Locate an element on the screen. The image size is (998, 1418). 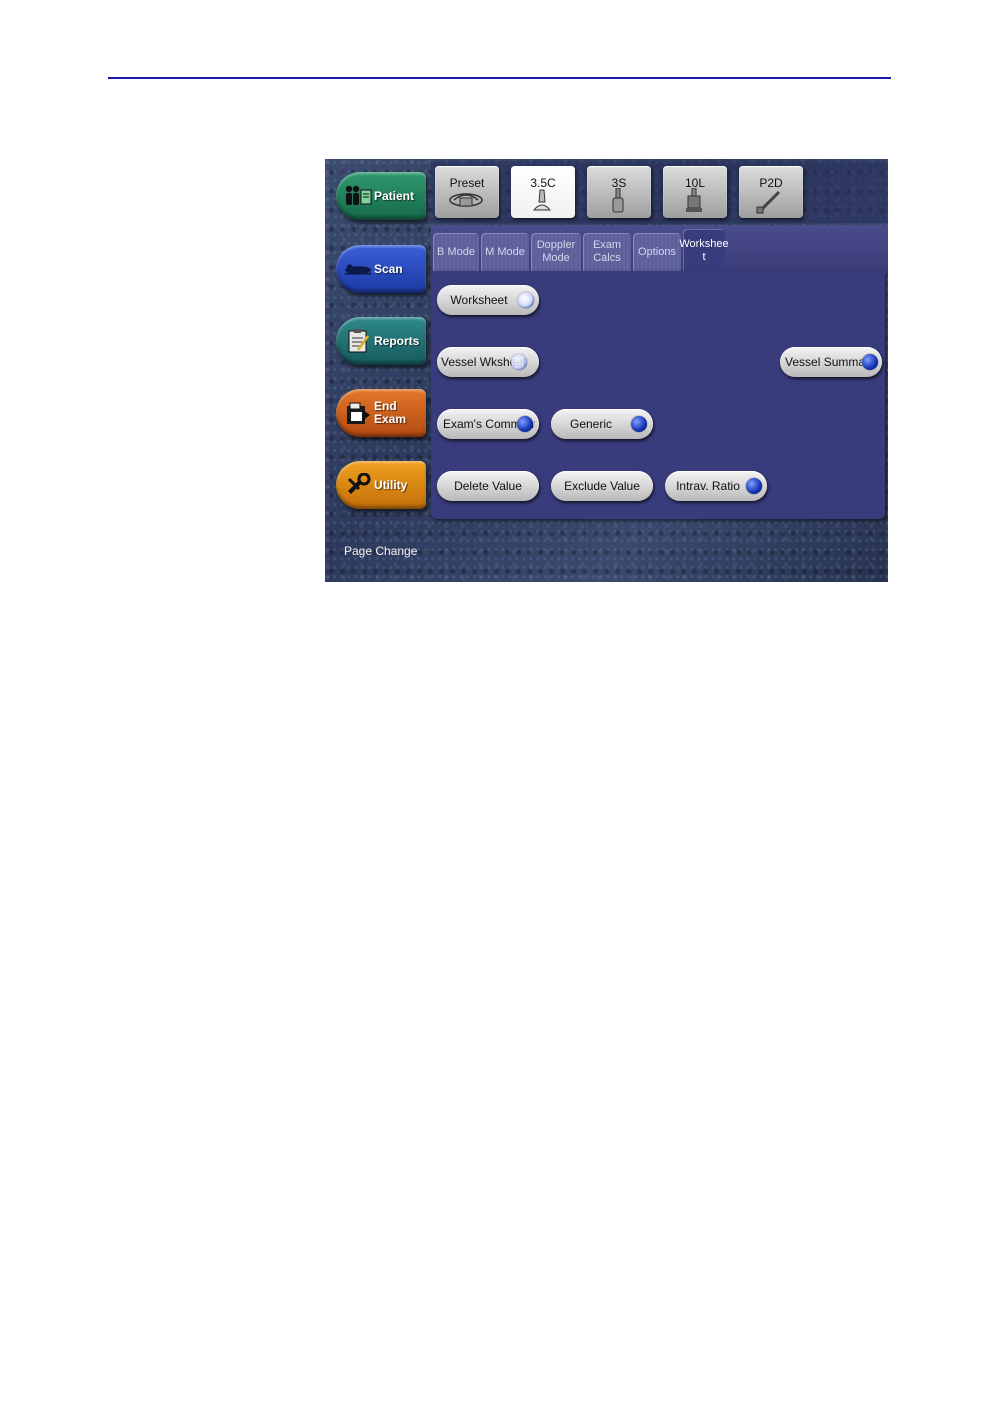
preset-button: Preset is located at coordinates (467, 192).